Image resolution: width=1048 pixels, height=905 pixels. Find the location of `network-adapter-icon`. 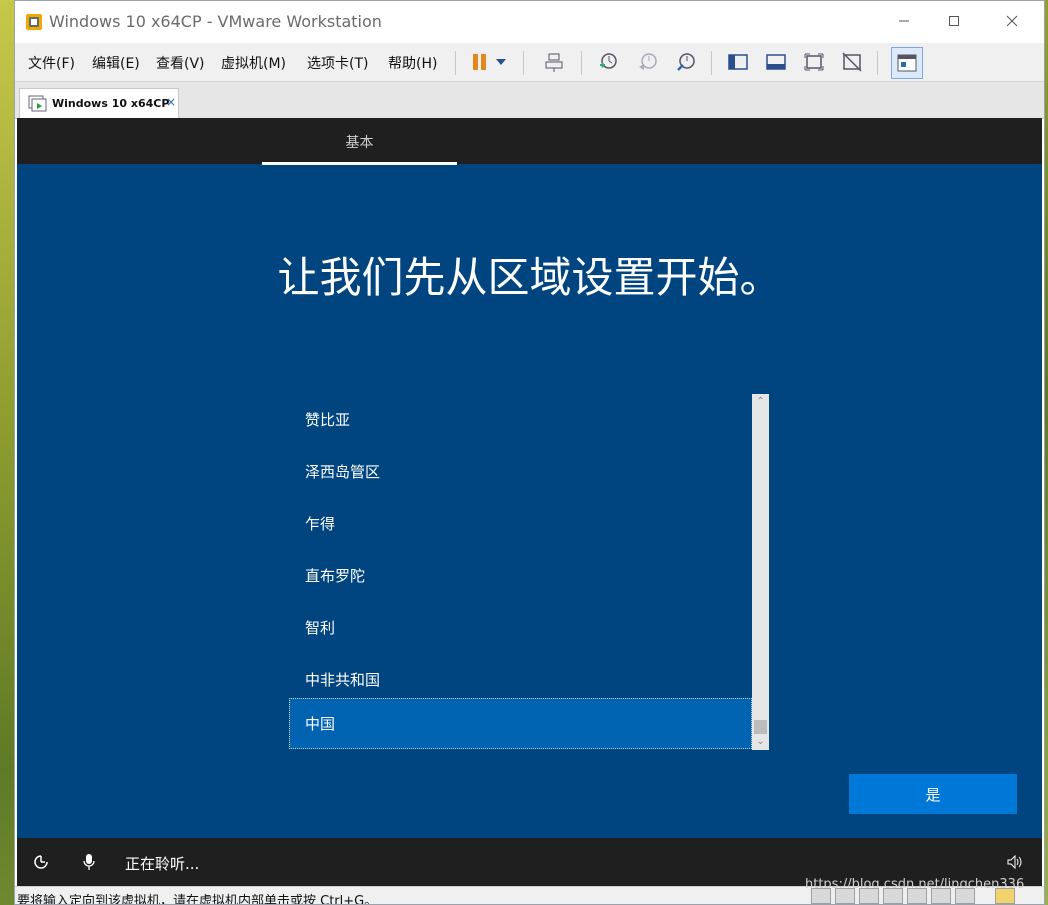

network-adapter-icon is located at coordinates (869, 896).